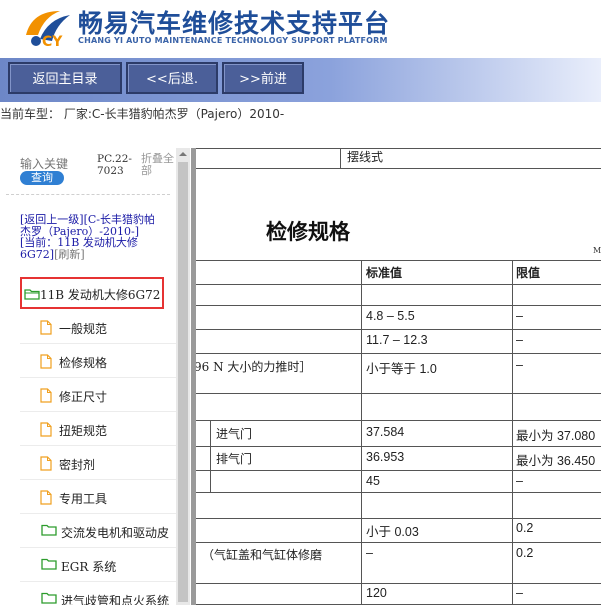 This screenshot has height=605, width=601. What do you see at coordinates (373, 481) in the screenshot?
I see `cell-standard: 45` at bounding box center [373, 481].